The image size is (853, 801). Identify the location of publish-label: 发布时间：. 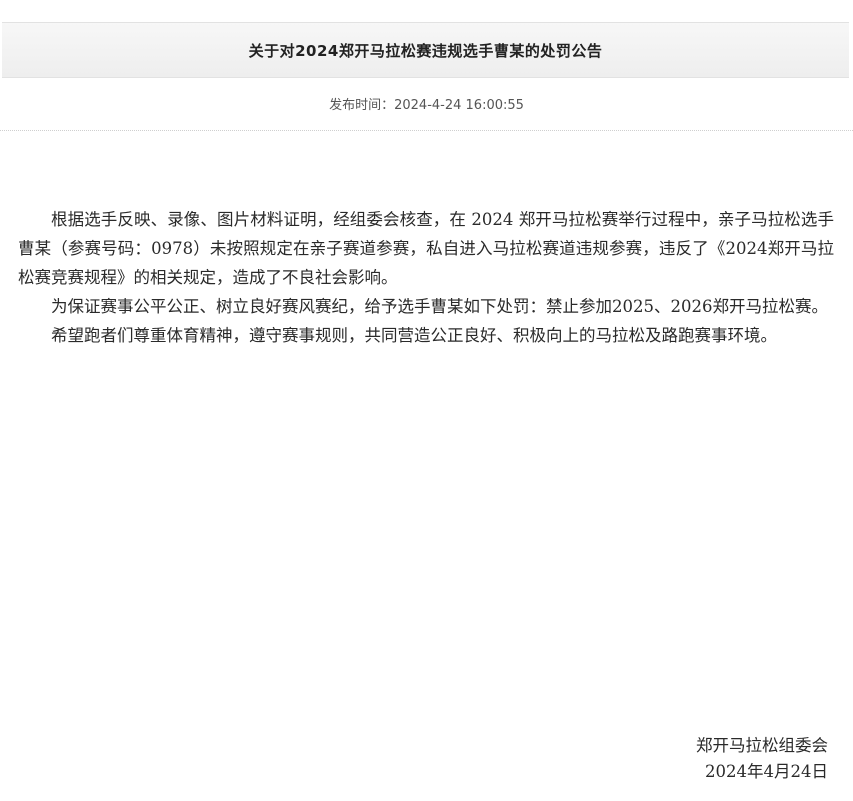
(362, 105).